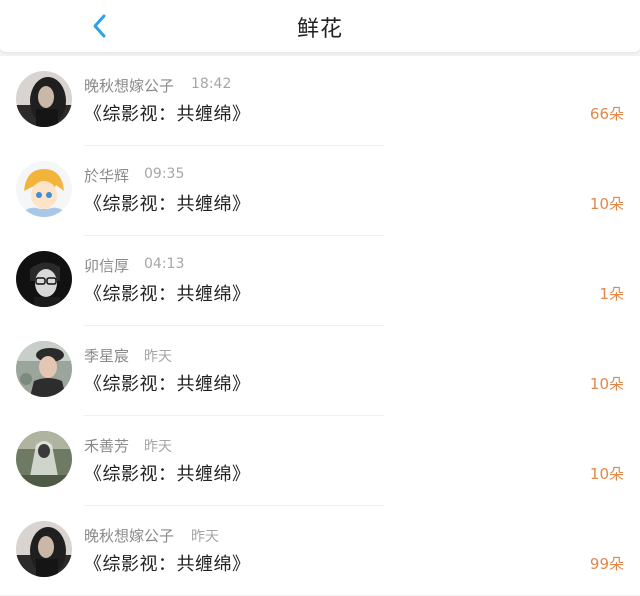  I want to click on top-nav-bar: 鲜花, so click(320, 26).